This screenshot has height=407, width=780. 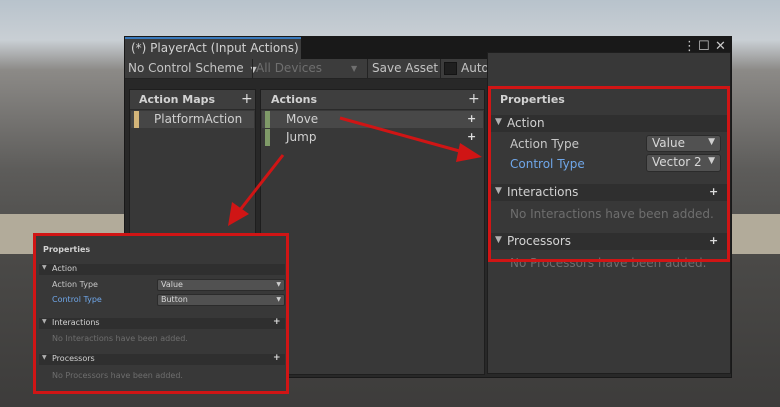 What do you see at coordinates (261, 182) in the screenshot?
I see `arrow-to-zoom` at bounding box center [261, 182].